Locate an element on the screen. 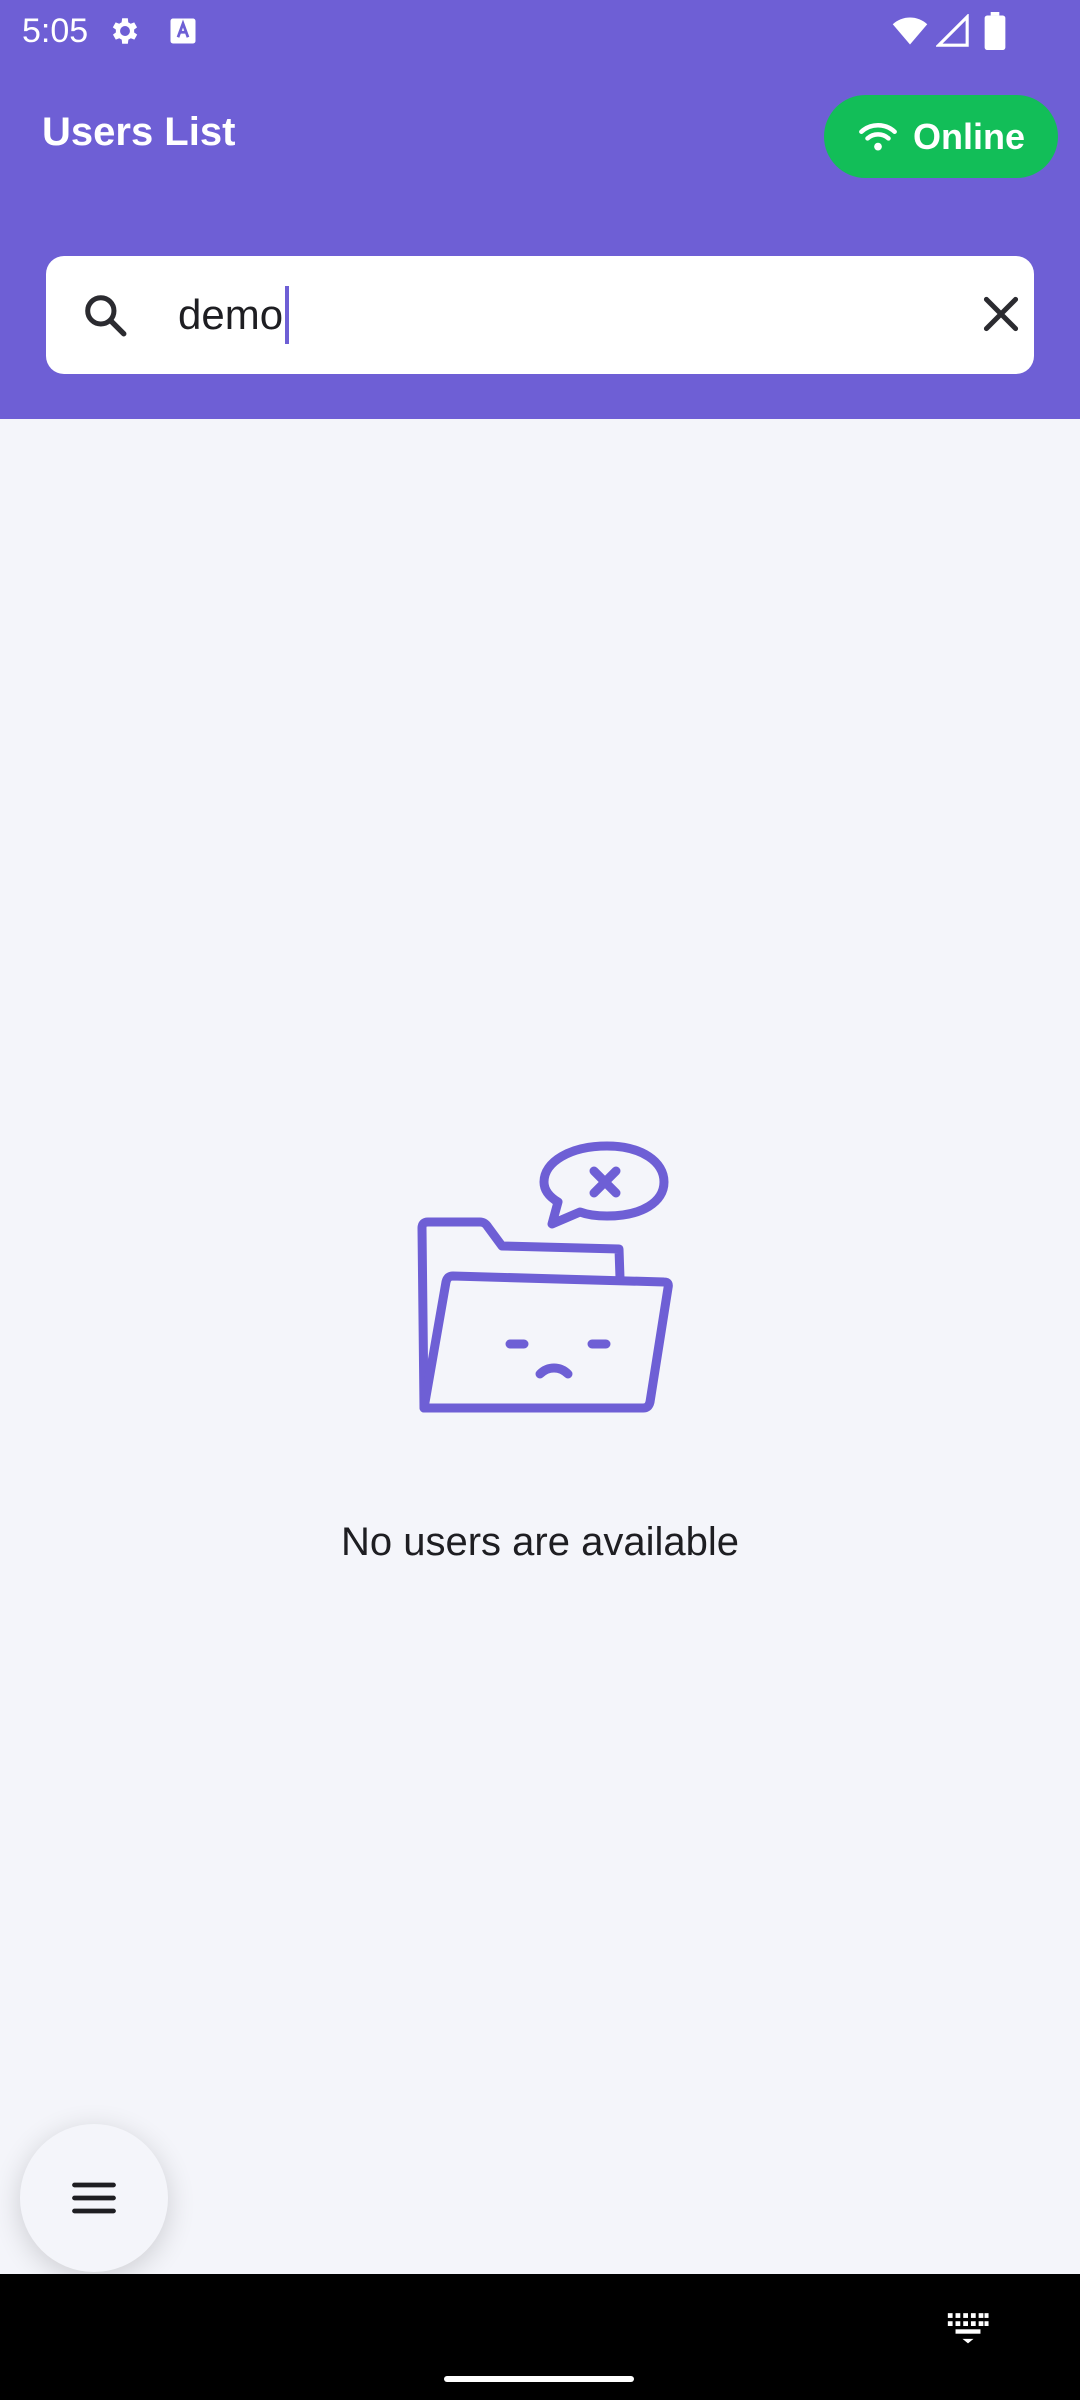 This screenshot has width=1080, height=2400. status-bar: 5:05 is located at coordinates (540, 31).